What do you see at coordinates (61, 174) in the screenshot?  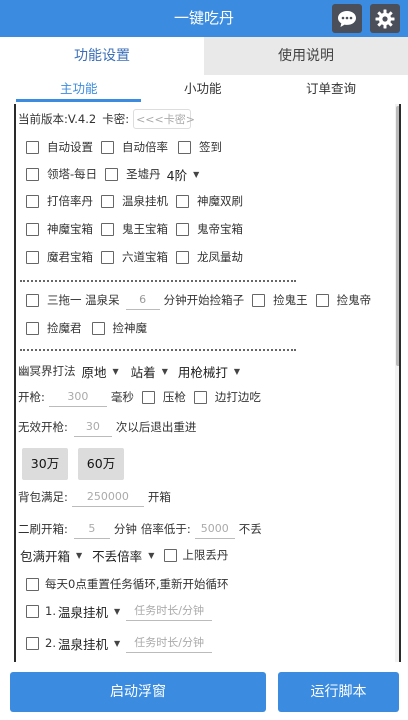 I see `tower-daily-checkbox: 领塔-每日` at bounding box center [61, 174].